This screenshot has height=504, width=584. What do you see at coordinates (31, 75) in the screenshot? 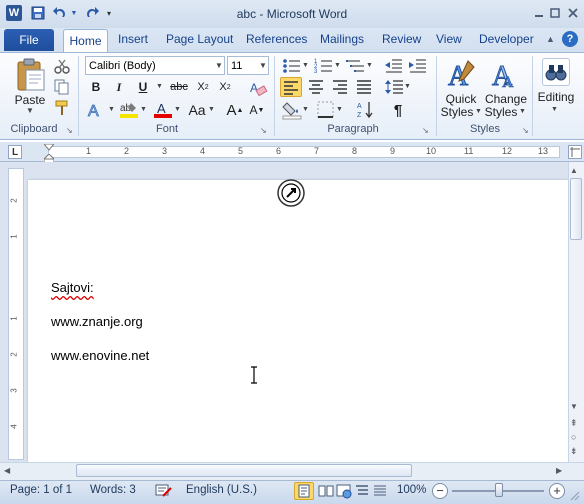
I see `paste-icon` at bounding box center [31, 75].